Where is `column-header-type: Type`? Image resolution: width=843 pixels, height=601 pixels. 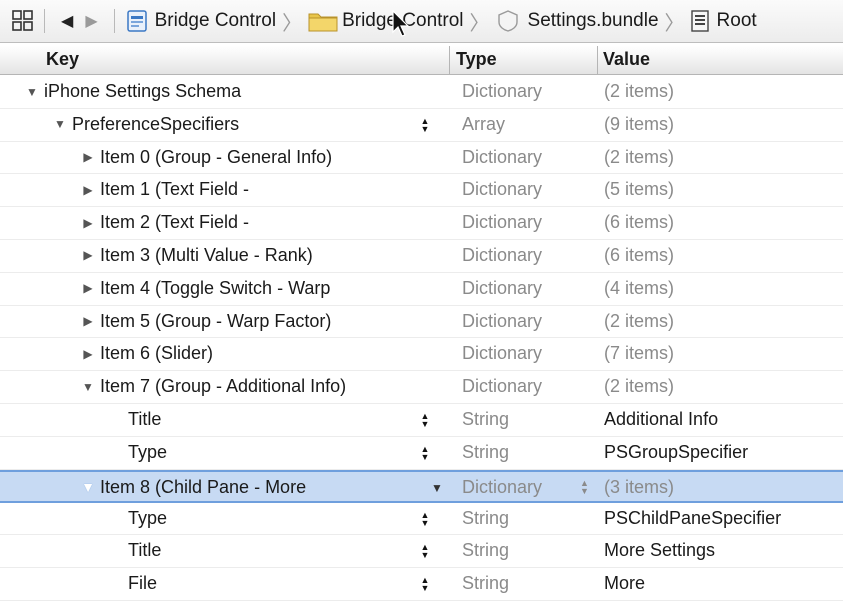 column-header-type: Type is located at coordinates (476, 59).